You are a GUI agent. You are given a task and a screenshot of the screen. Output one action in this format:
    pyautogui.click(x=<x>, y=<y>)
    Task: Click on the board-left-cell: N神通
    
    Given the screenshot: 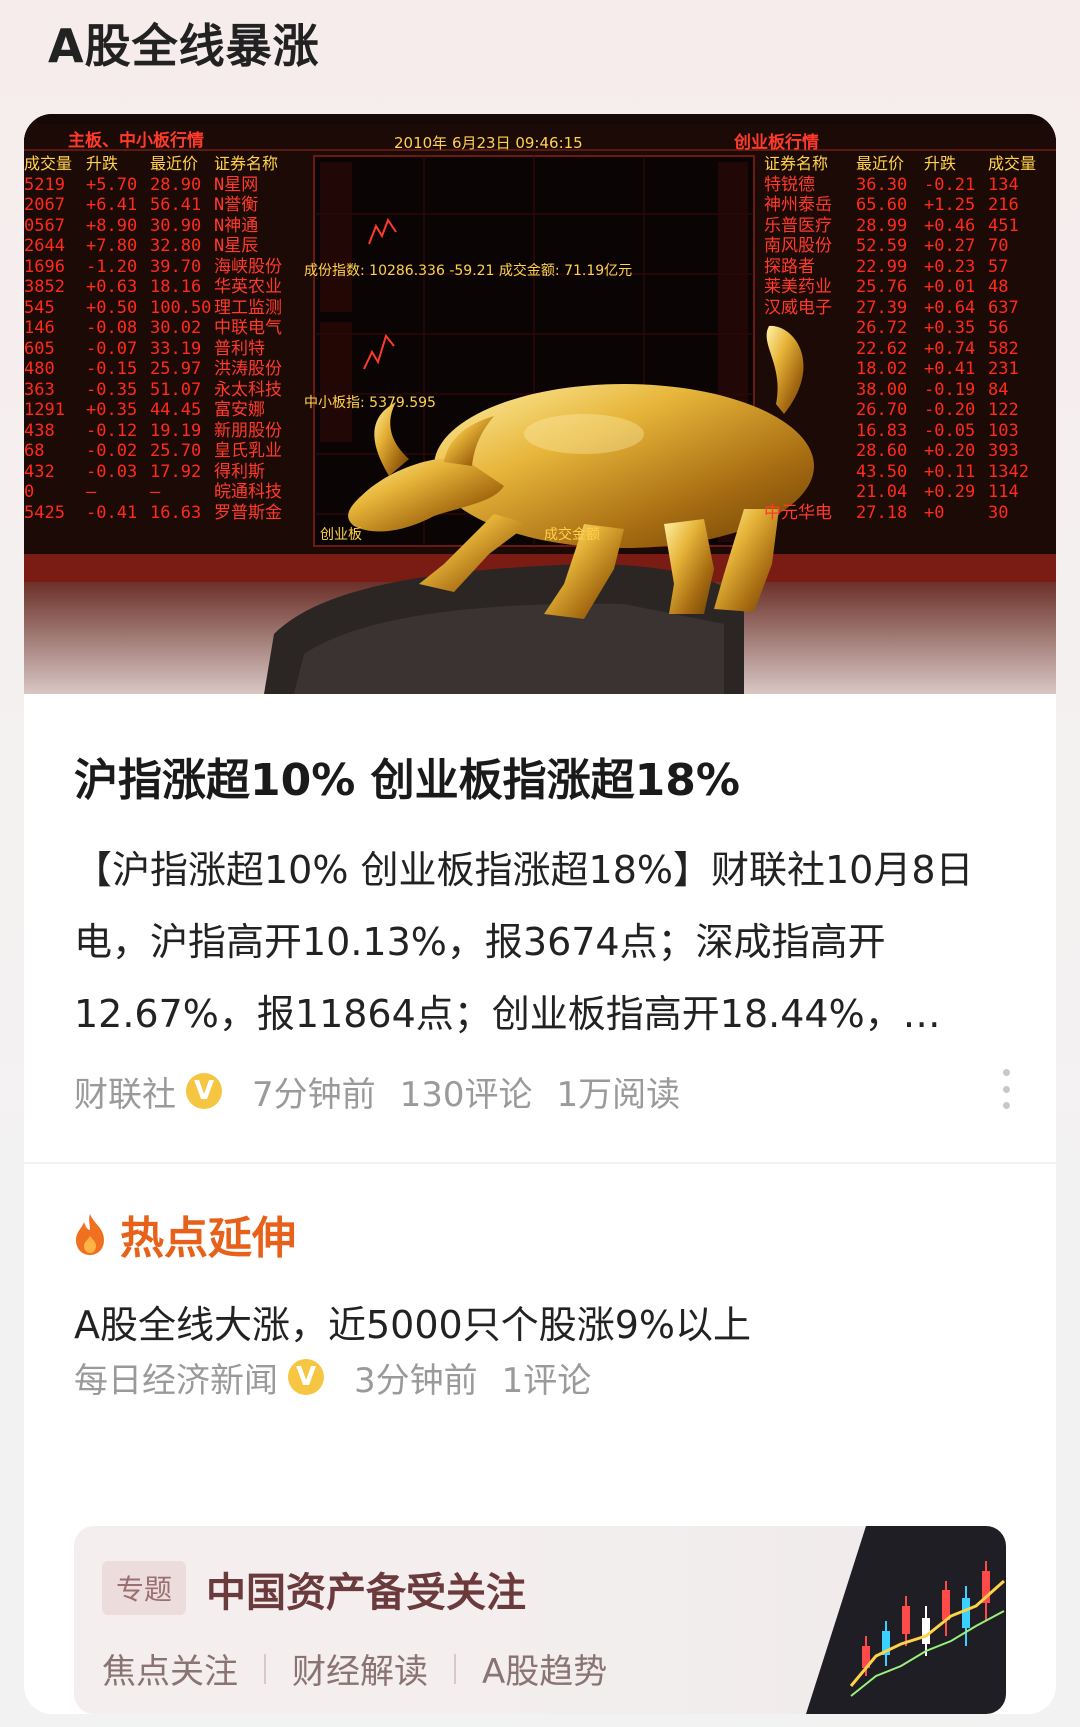 What is the action you would take?
    pyautogui.click(x=236, y=225)
    